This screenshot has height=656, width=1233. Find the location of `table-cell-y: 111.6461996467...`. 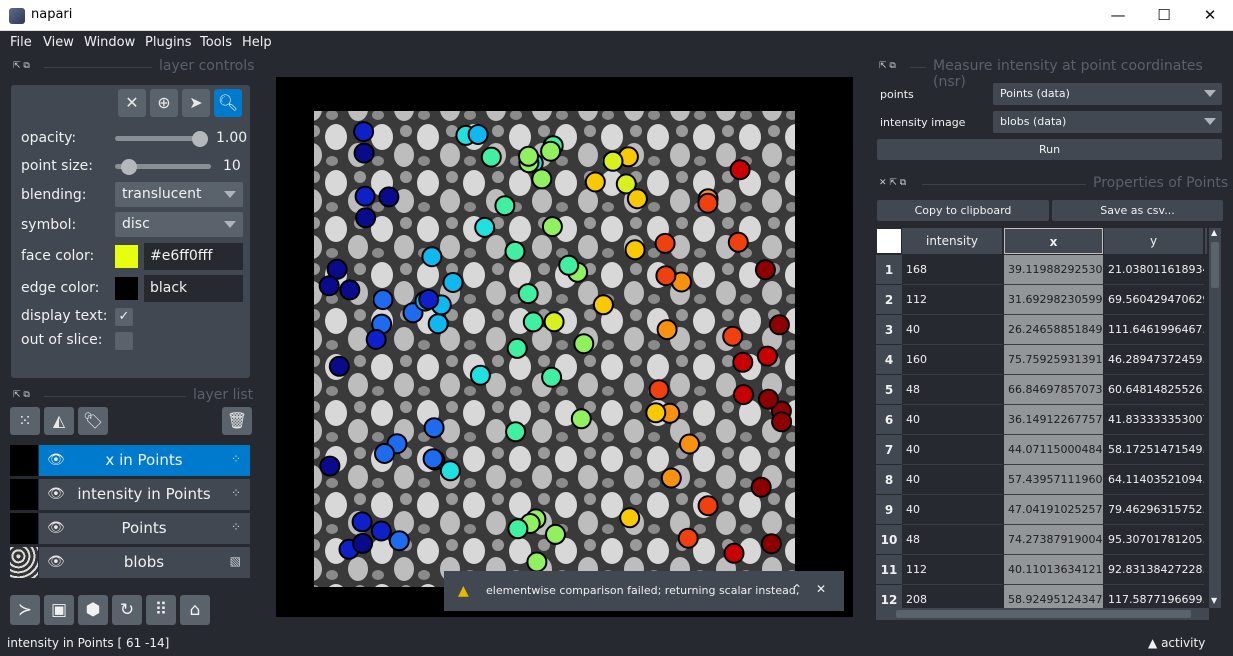

table-cell-y: 111.6461996467... is located at coordinates (1154, 330).